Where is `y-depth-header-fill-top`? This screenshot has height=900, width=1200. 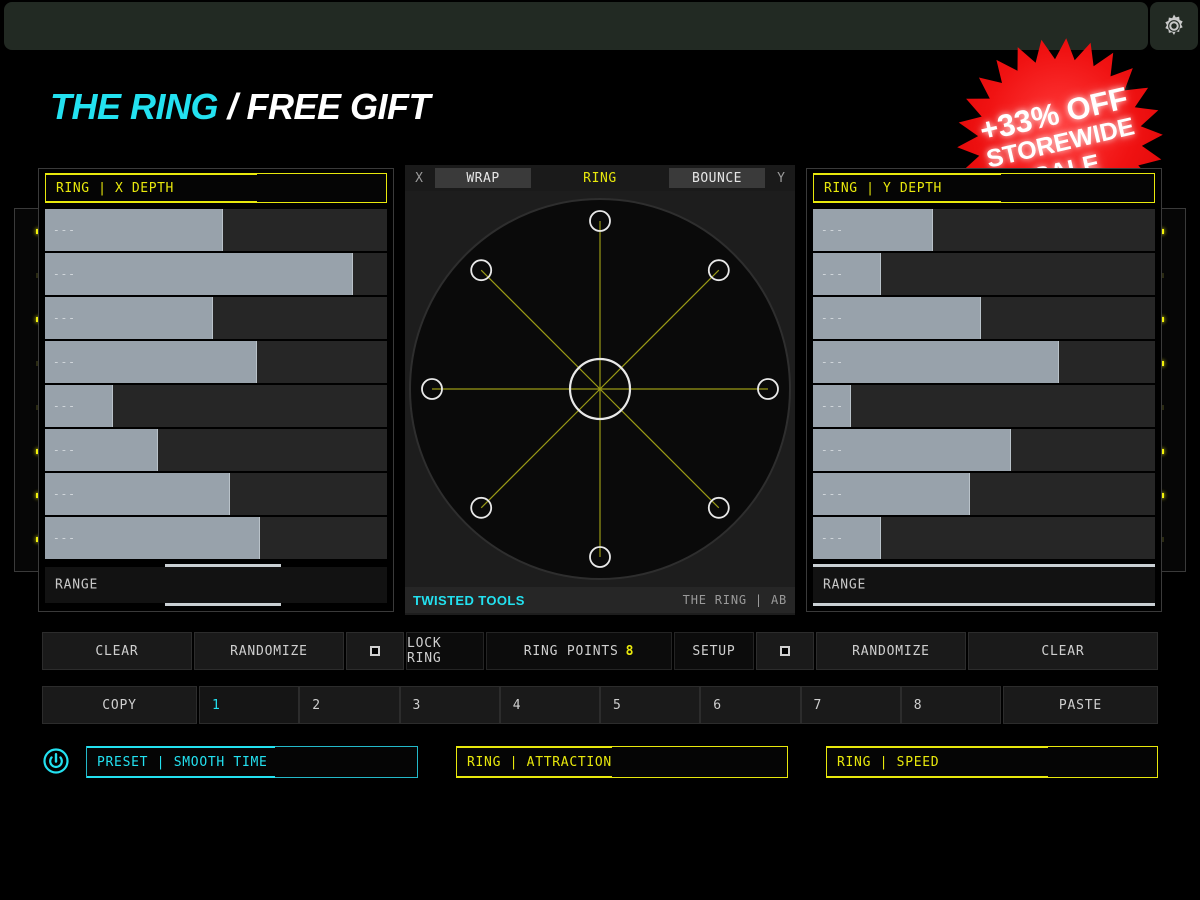 y-depth-header-fill-top is located at coordinates (907, 174).